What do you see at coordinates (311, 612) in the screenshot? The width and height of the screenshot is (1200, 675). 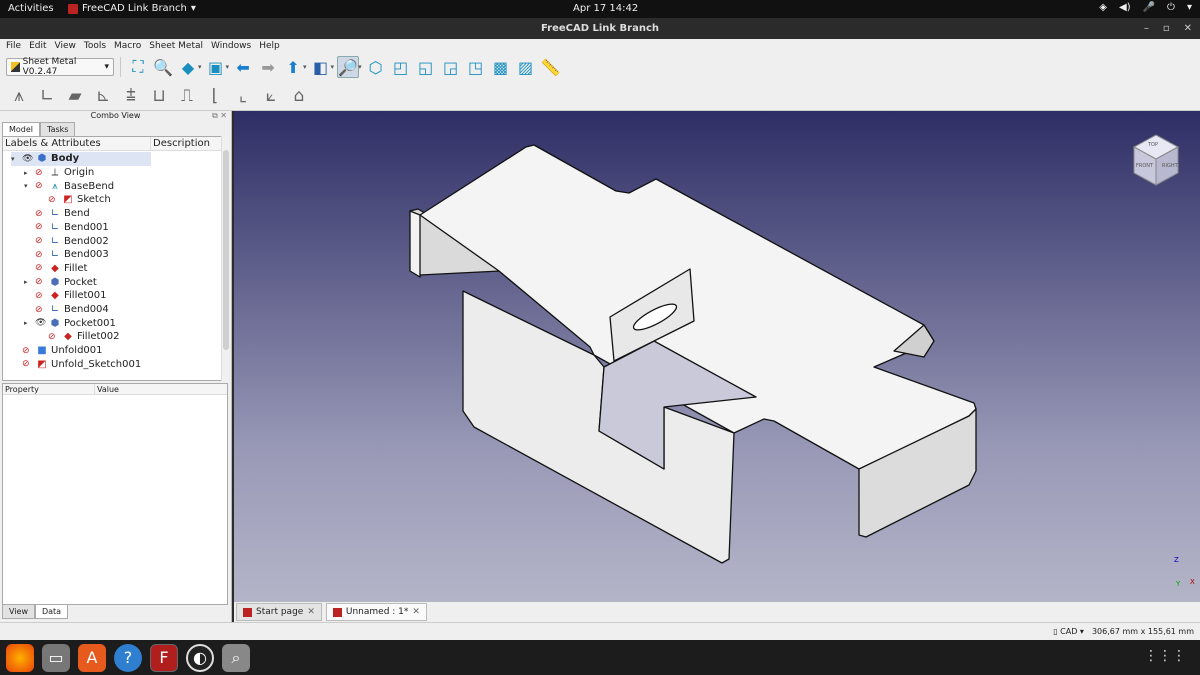 I see `close-icon: ✕` at bounding box center [311, 612].